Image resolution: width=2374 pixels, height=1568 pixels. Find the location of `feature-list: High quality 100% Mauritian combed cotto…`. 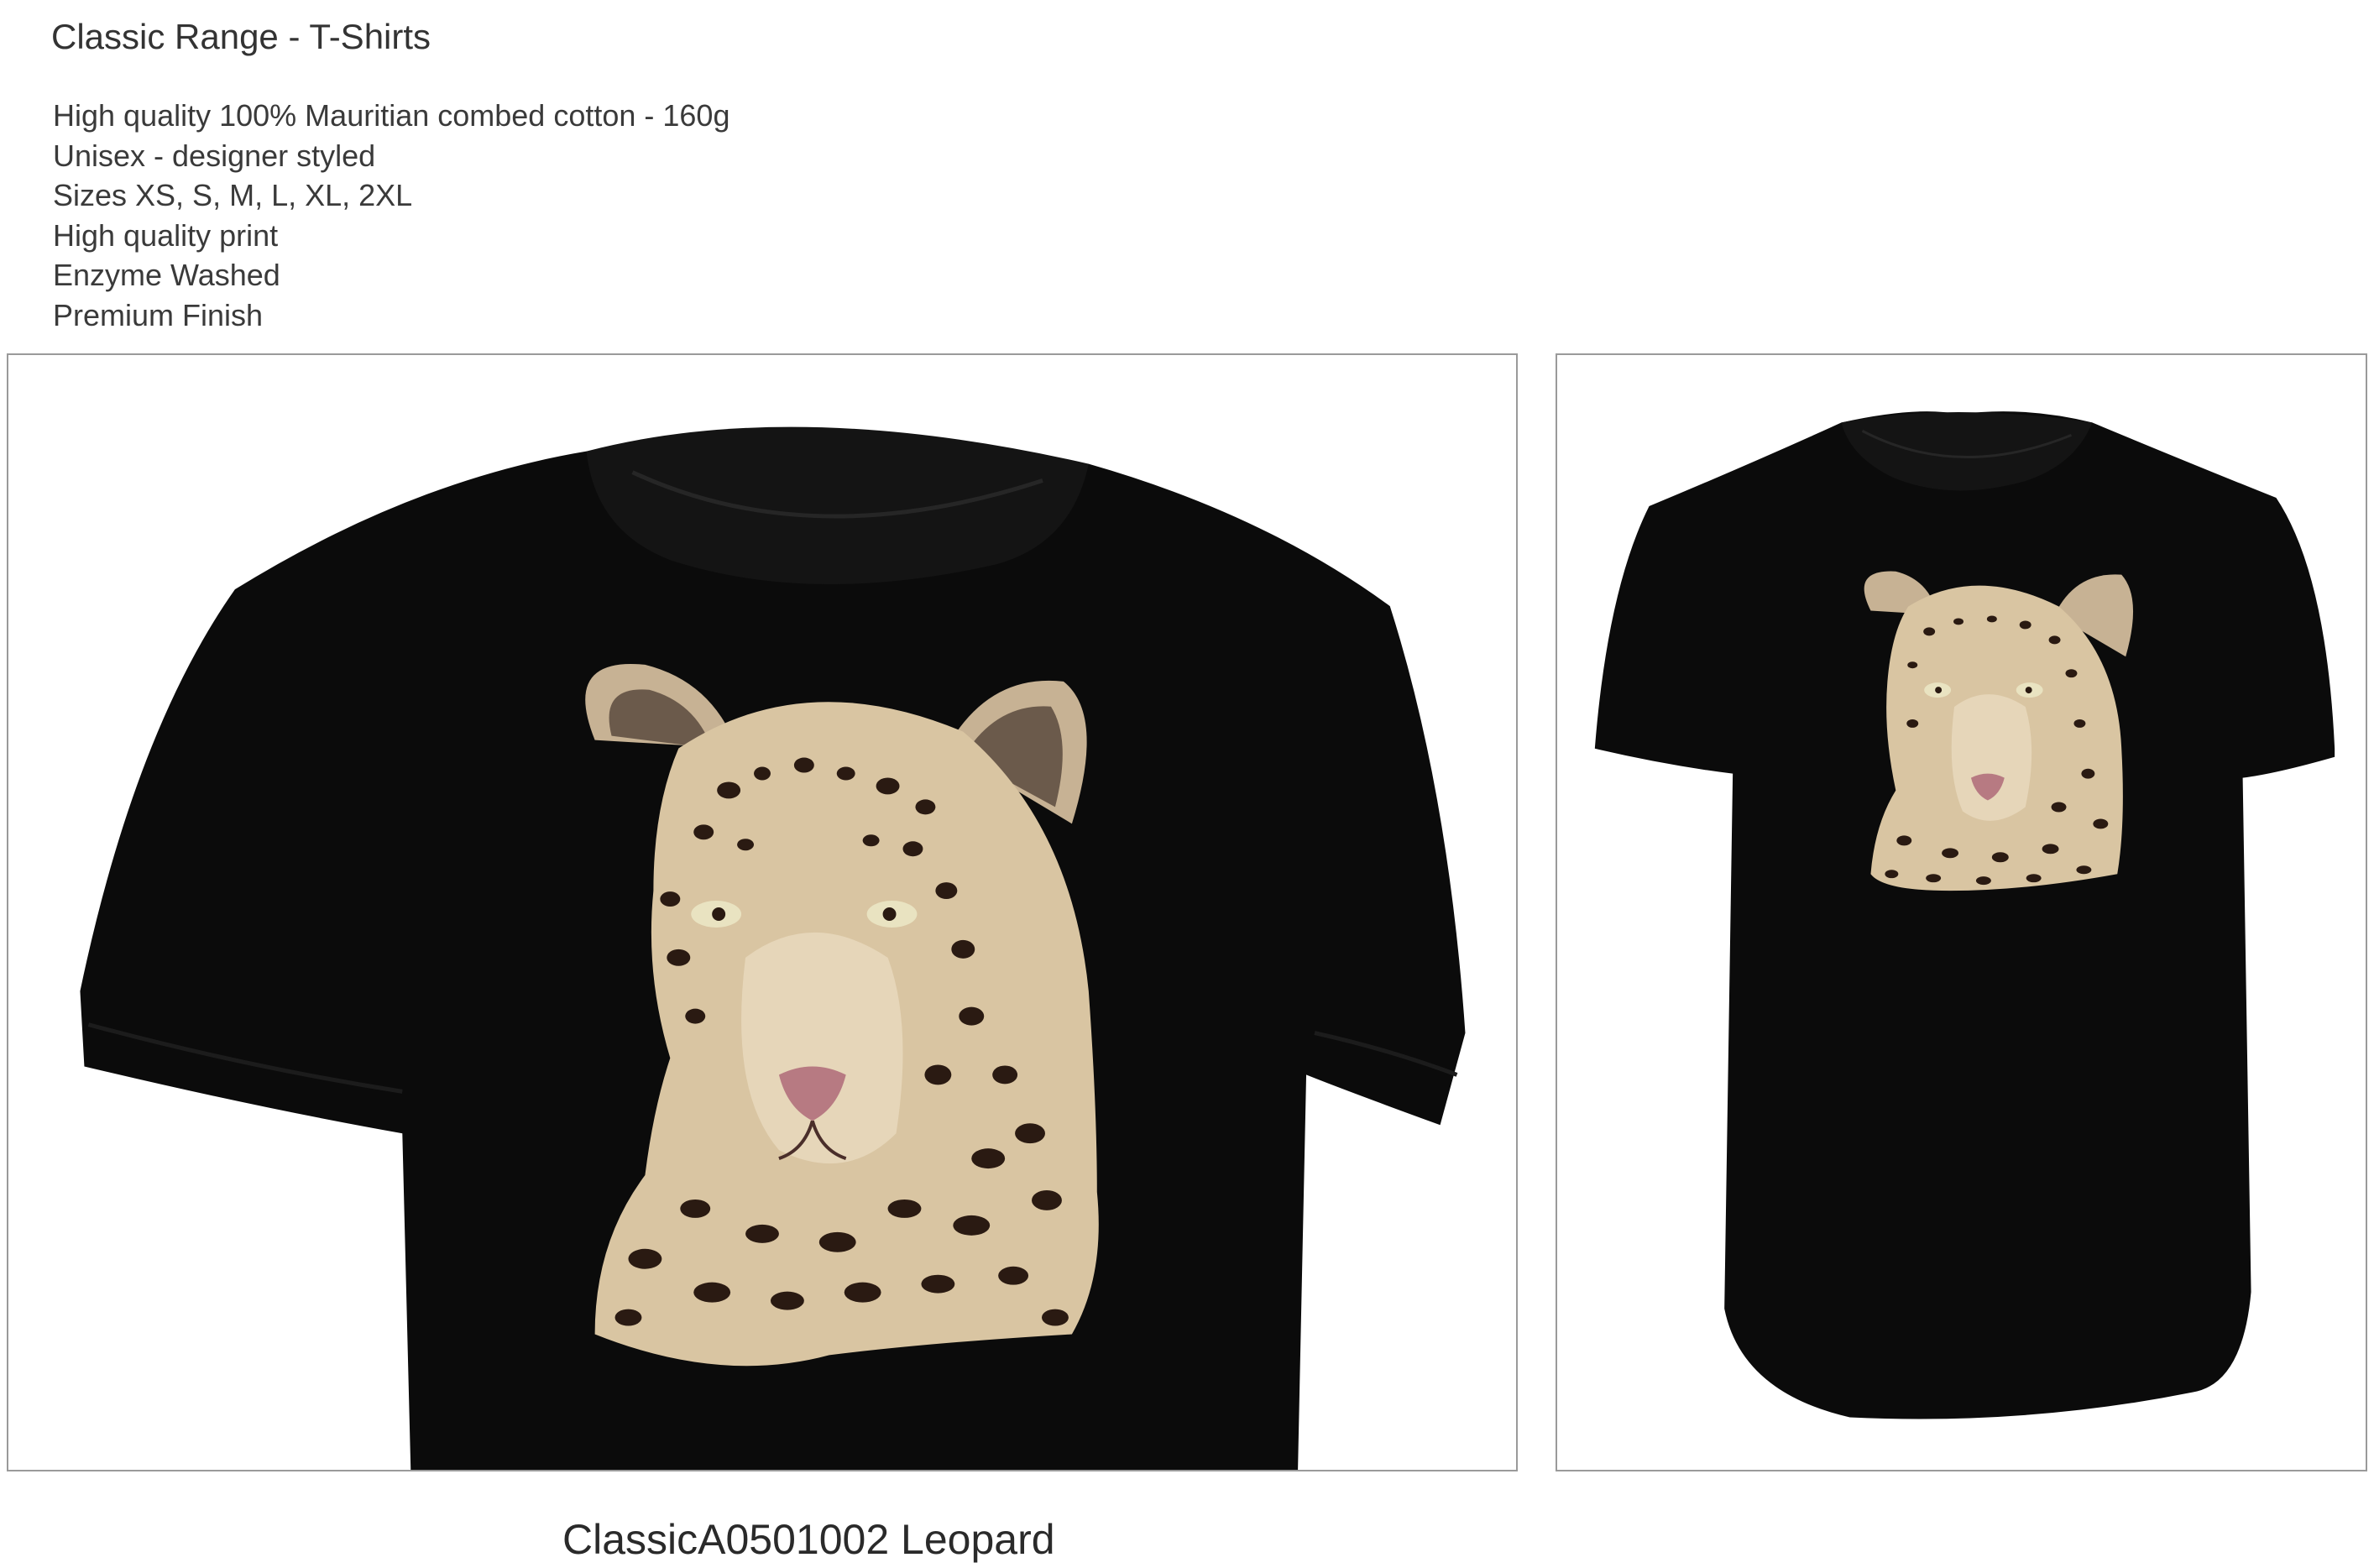

feature-list: High quality 100% Mauritian combed cotto… is located at coordinates (391, 216).